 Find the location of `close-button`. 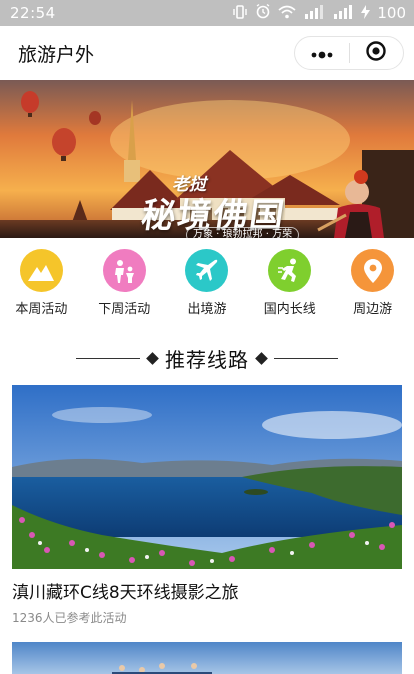

close-button is located at coordinates (377, 53).